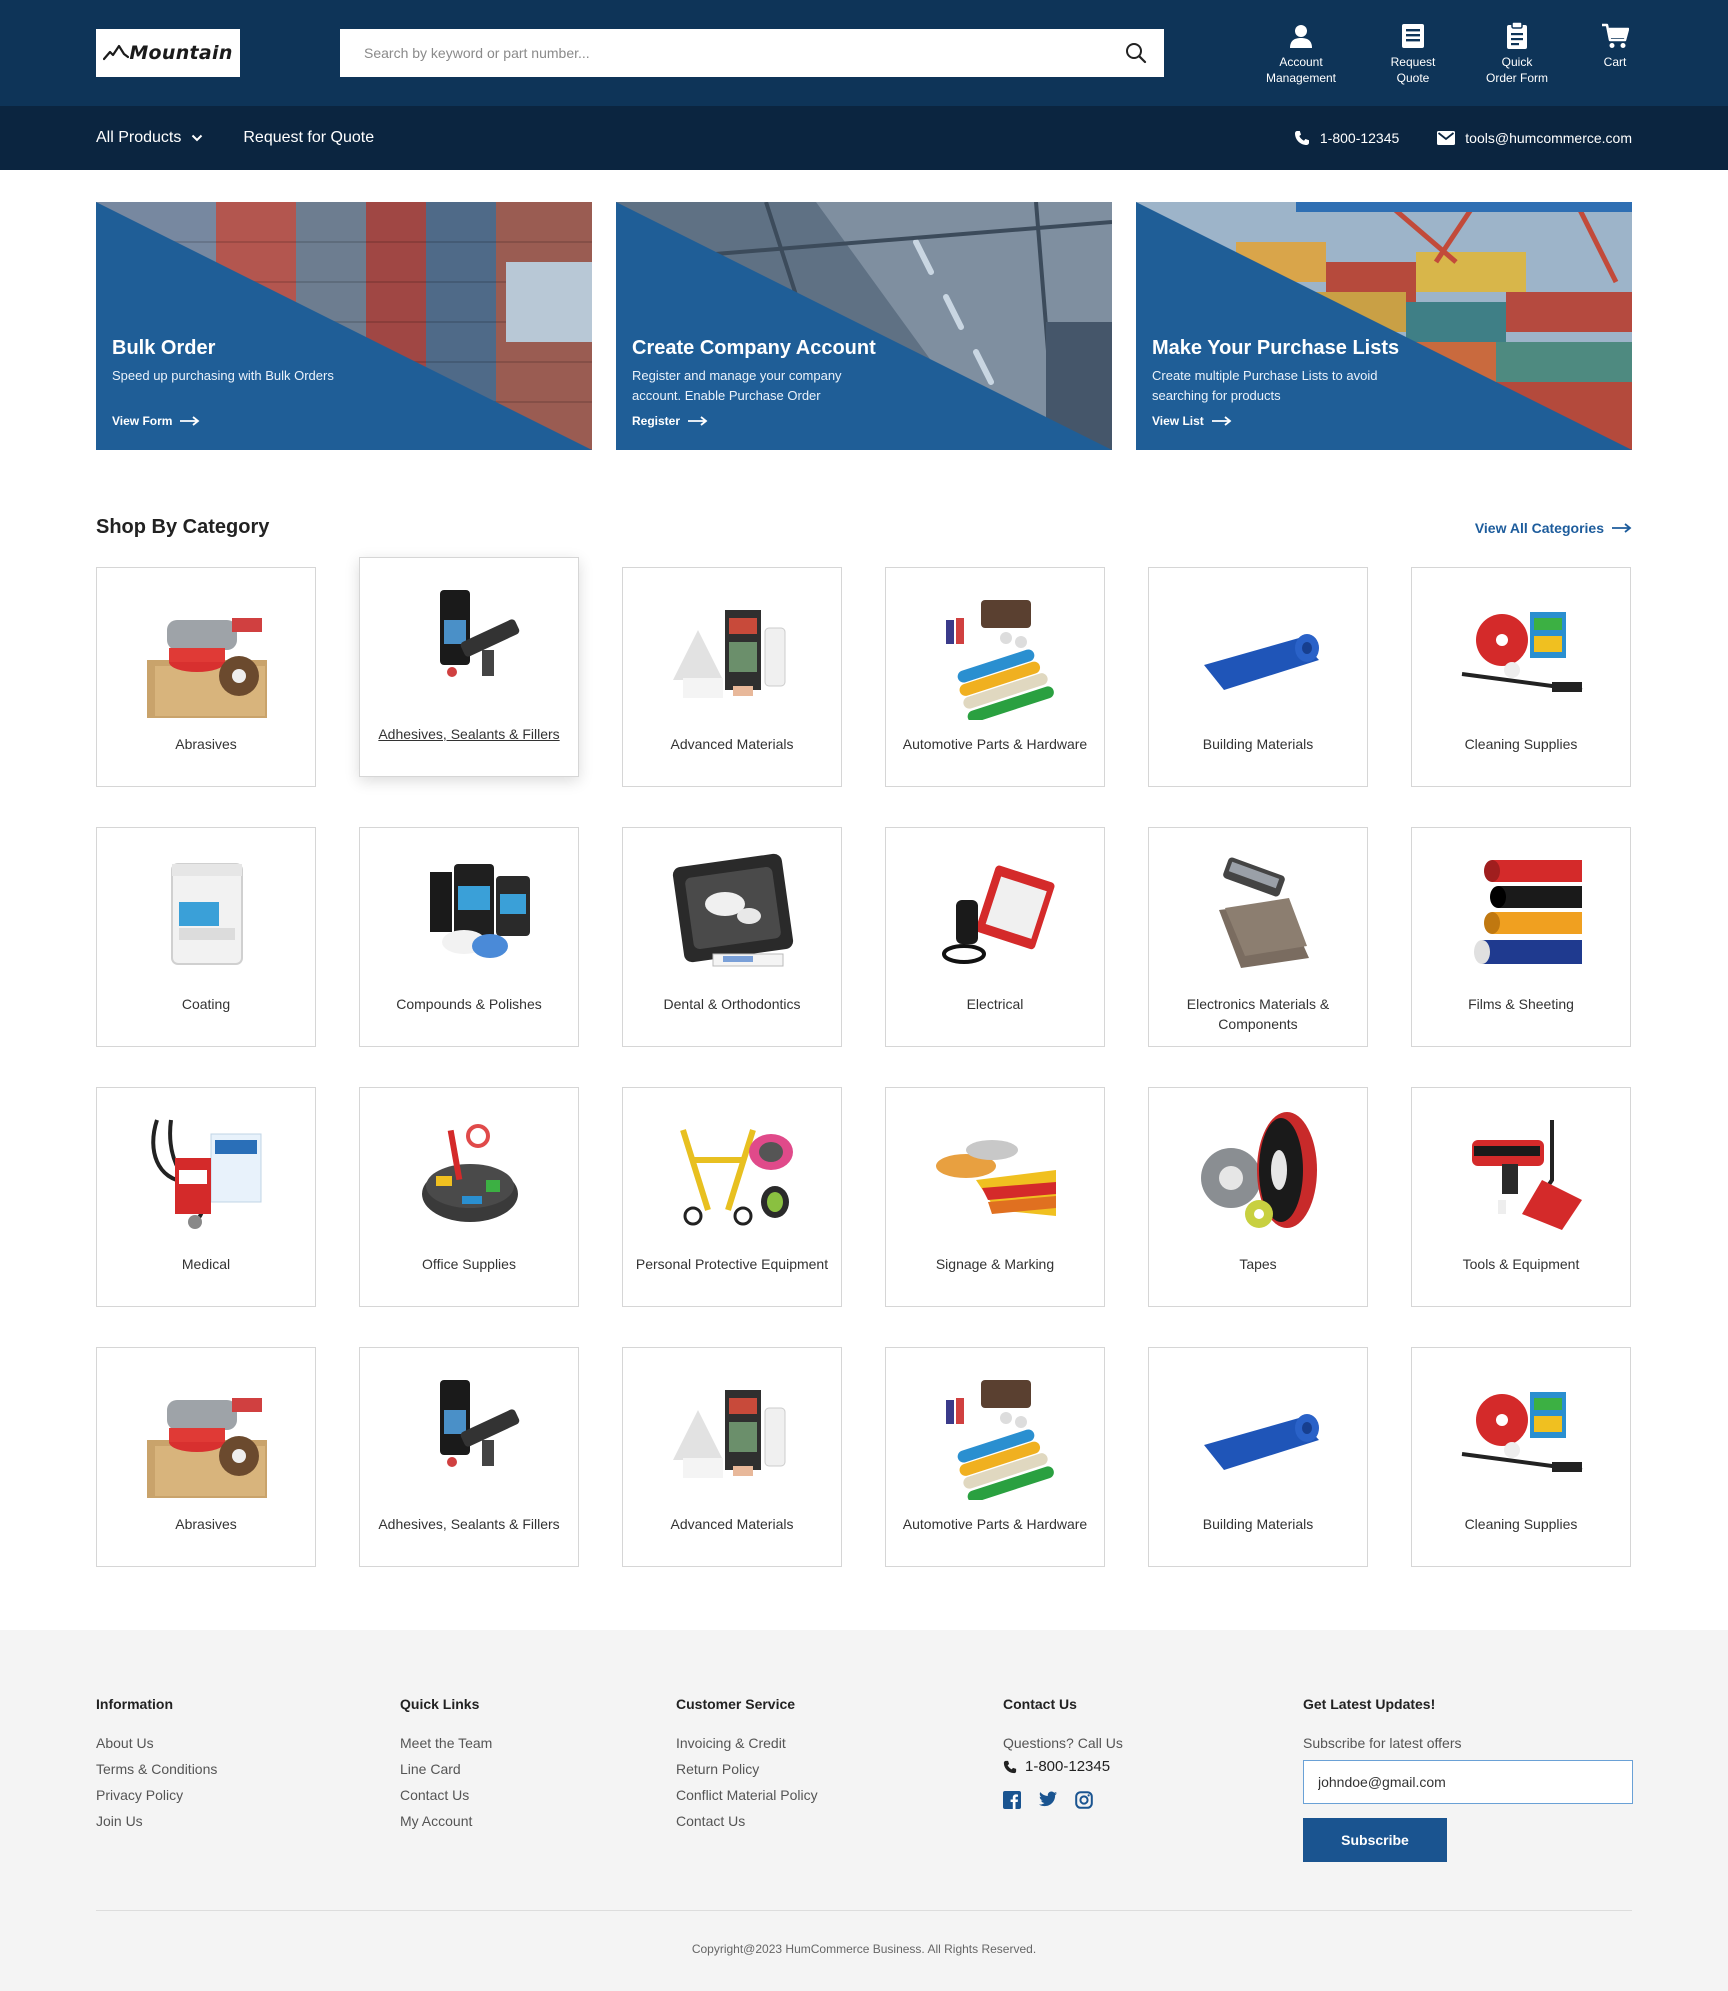 The width and height of the screenshot is (1728, 1991). What do you see at coordinates (1258, 1524) in the screenshot?
I see `category-label: Building Materials` at bounding box center [1258, 1524].